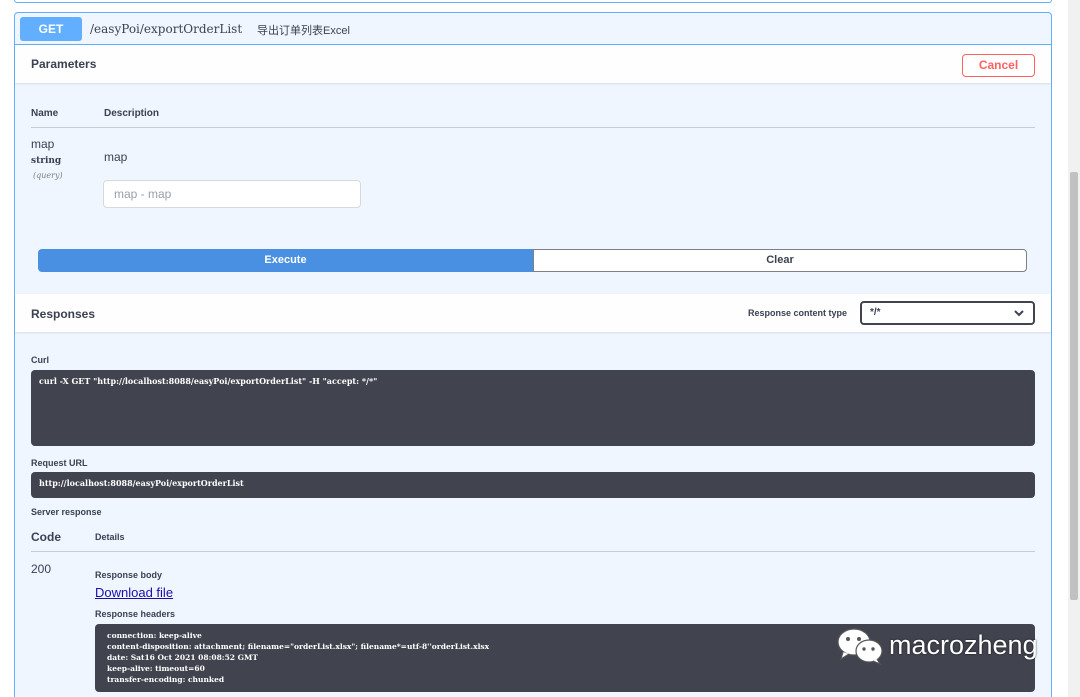 The width and height of the screenshot is (1080, 697). What do you see at coordinates (780, 260) in the screenshot?
I see `clear-button: Clear` at bounding box center [780, 260].